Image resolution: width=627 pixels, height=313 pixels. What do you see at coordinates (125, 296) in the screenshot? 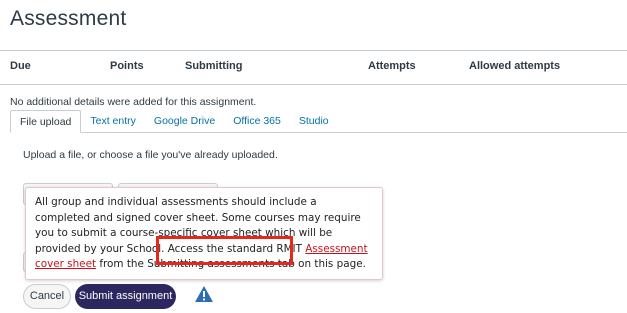
I see `submit-assignment-button: Submit assignment` at bounding box center [125, 296].